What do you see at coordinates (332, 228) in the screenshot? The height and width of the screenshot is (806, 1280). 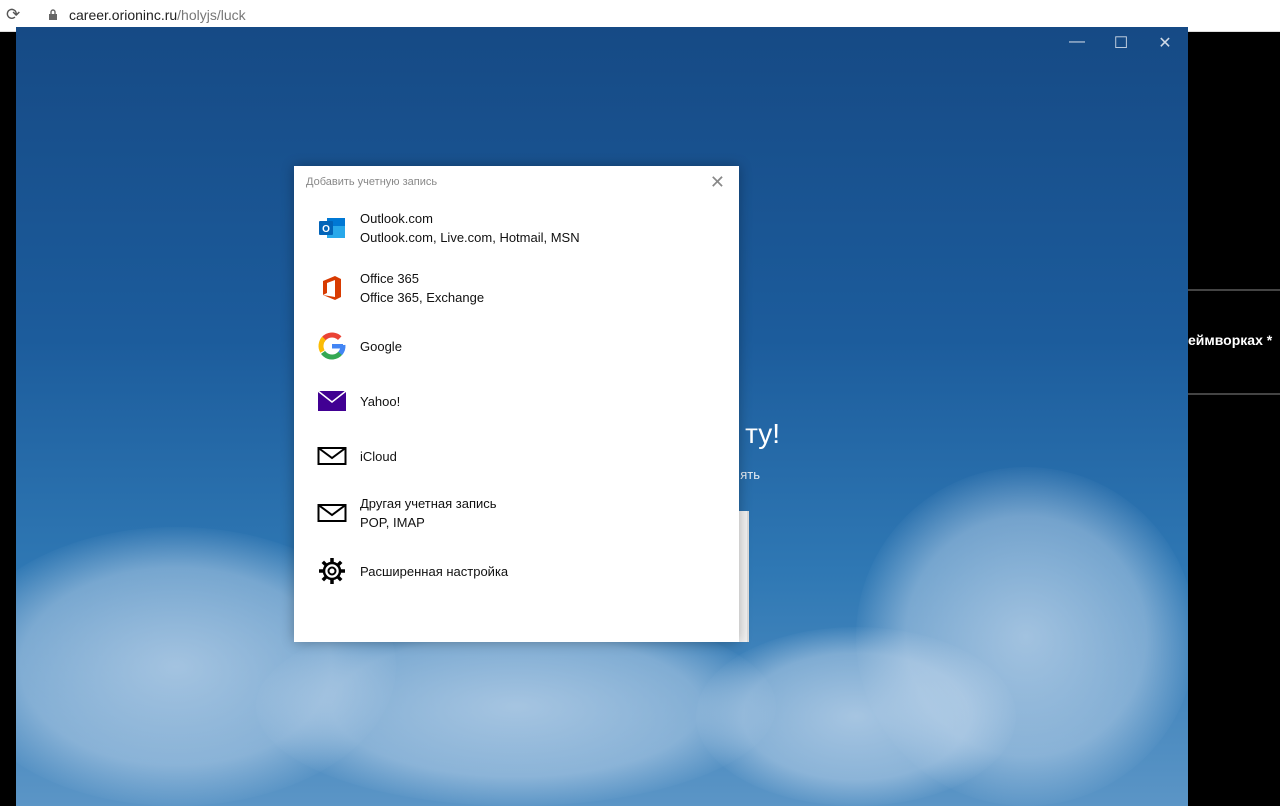 I see `outlook-icon: O` at bounding box center [332, 228].